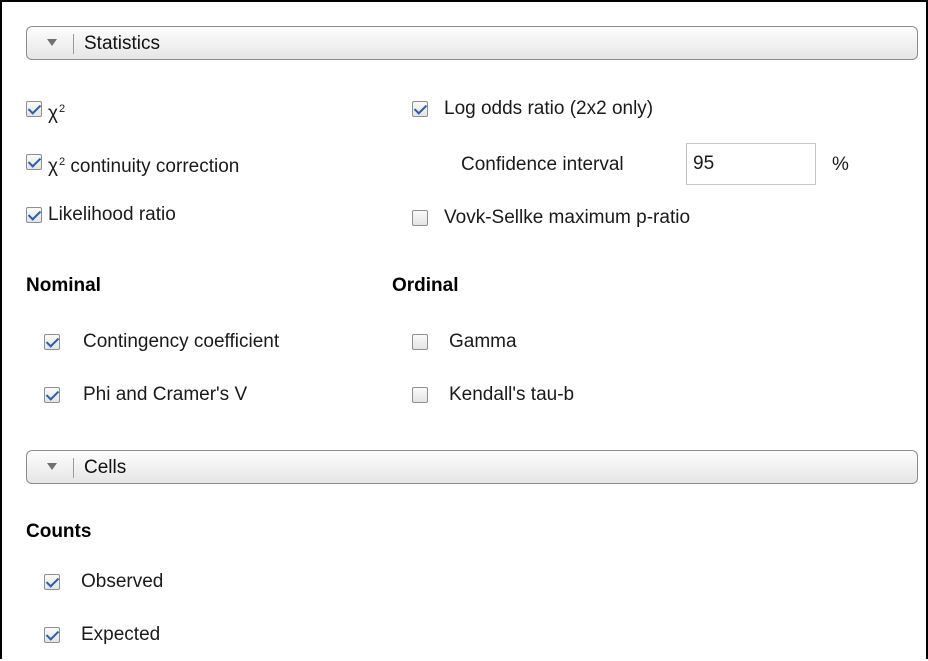 The image size is (928, 661). Describe the element at coordinates (420, 342) in the screenshot. I see `gamma-checkbox` at that location.